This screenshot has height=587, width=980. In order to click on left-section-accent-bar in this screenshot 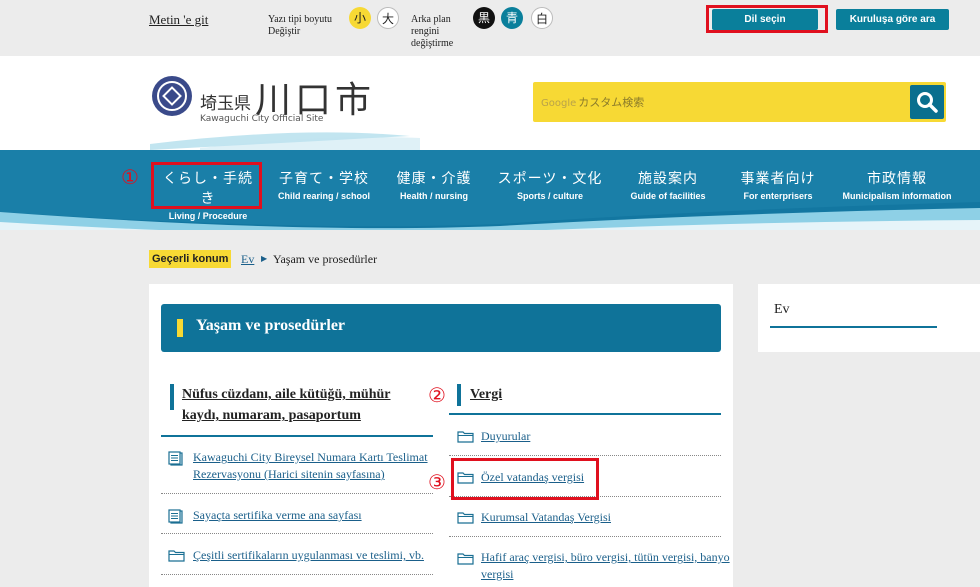, I will do `click(172, 397)`.